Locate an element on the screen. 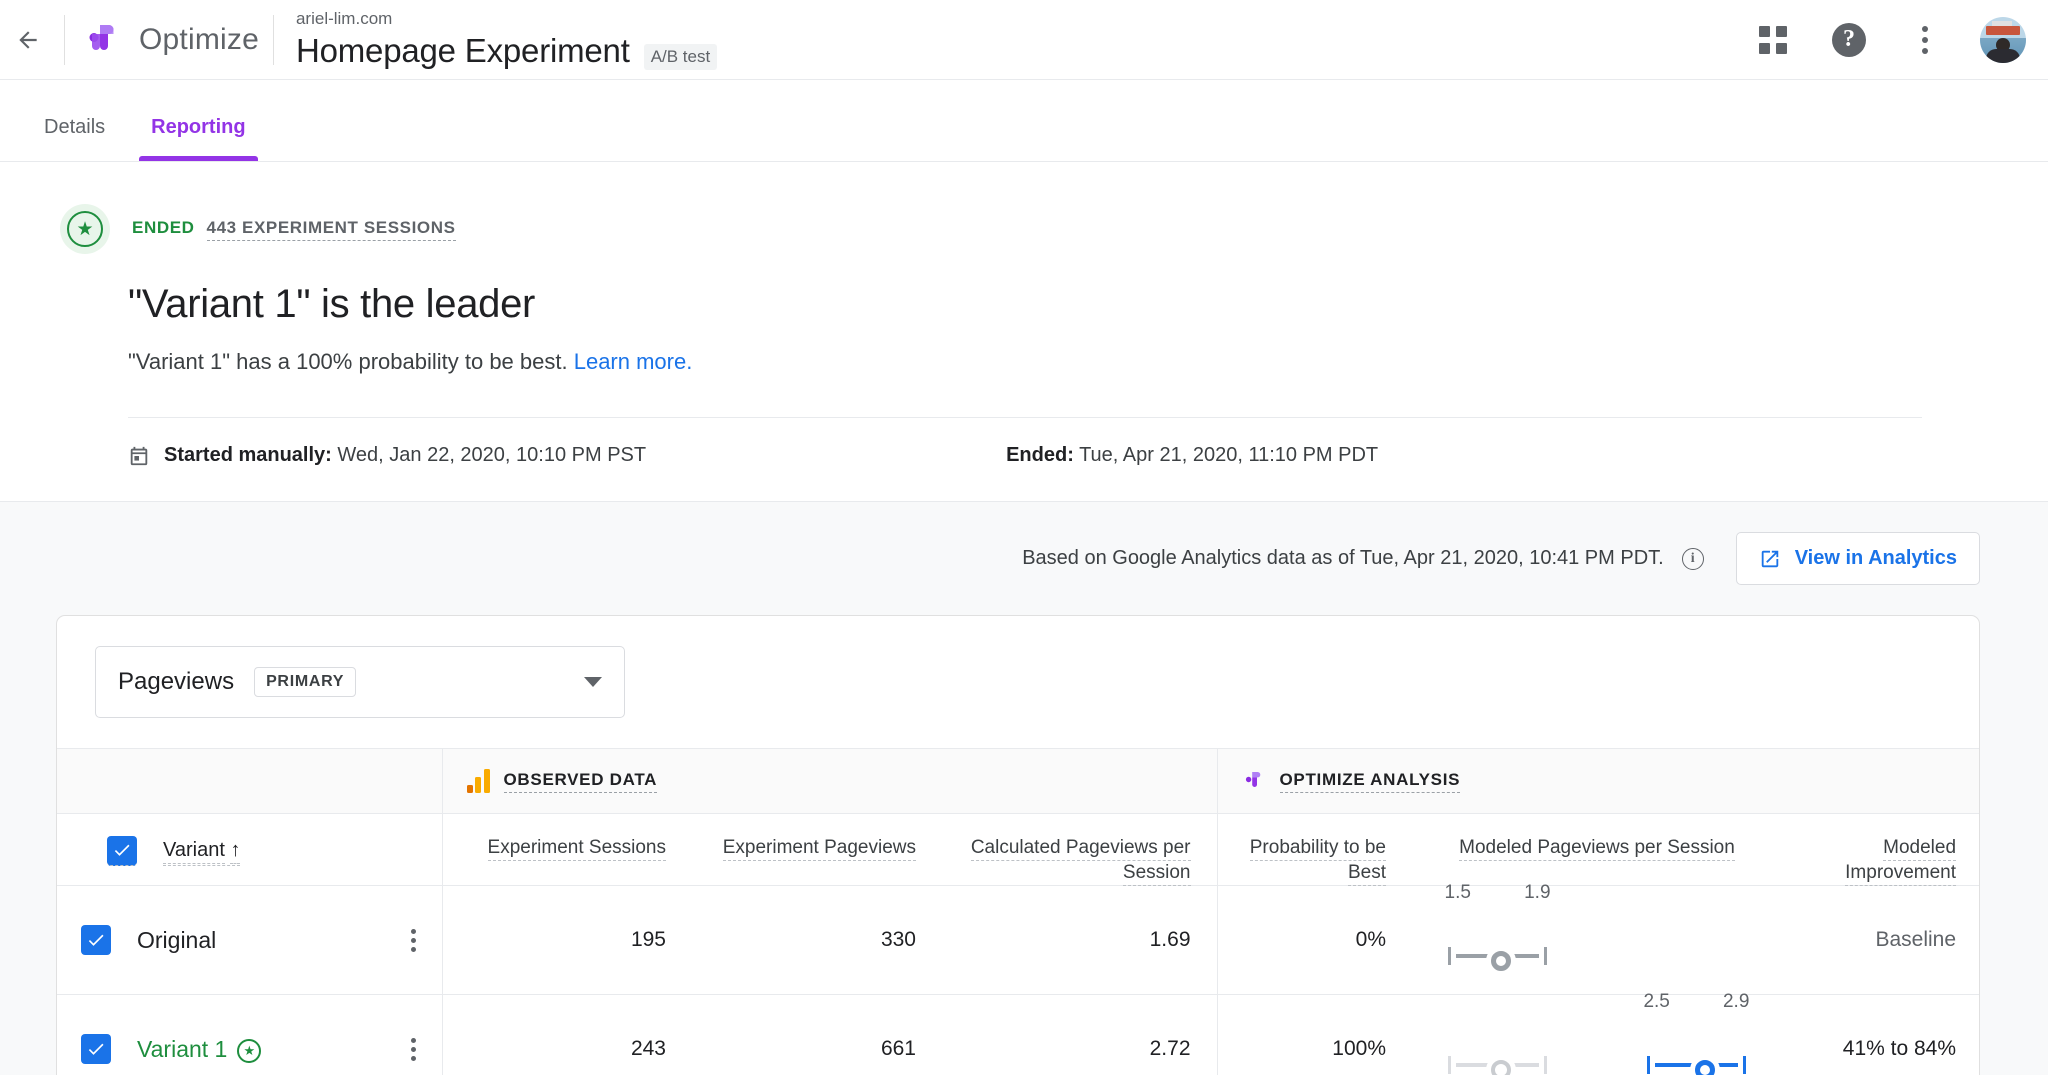 Image resolution: width=2048 pixels, height=1075 pixels. col-modeled-improvement: Modeled Improvement is located at coordinates (1880, 850).